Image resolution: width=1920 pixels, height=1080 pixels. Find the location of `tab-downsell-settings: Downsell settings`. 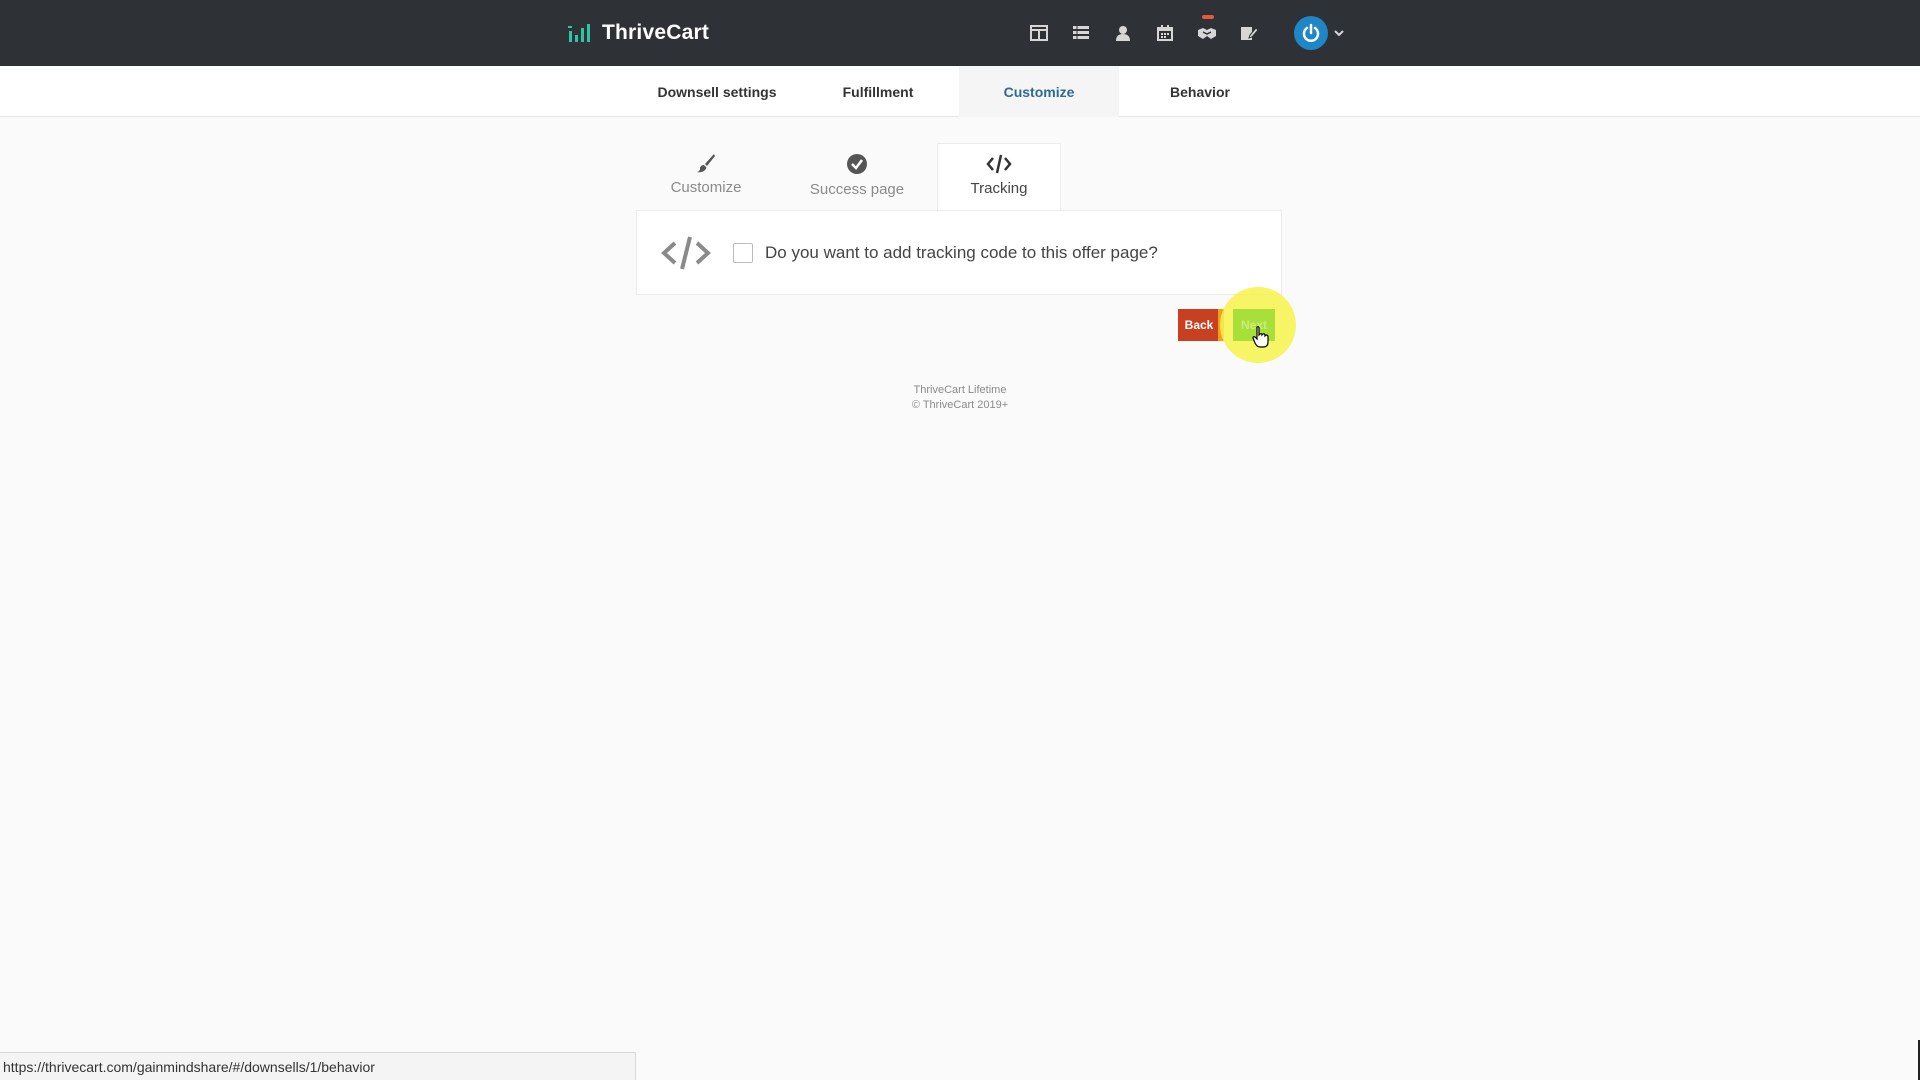

tab-downsell-settings: Downsell settings is located at coordinates (717, 91).